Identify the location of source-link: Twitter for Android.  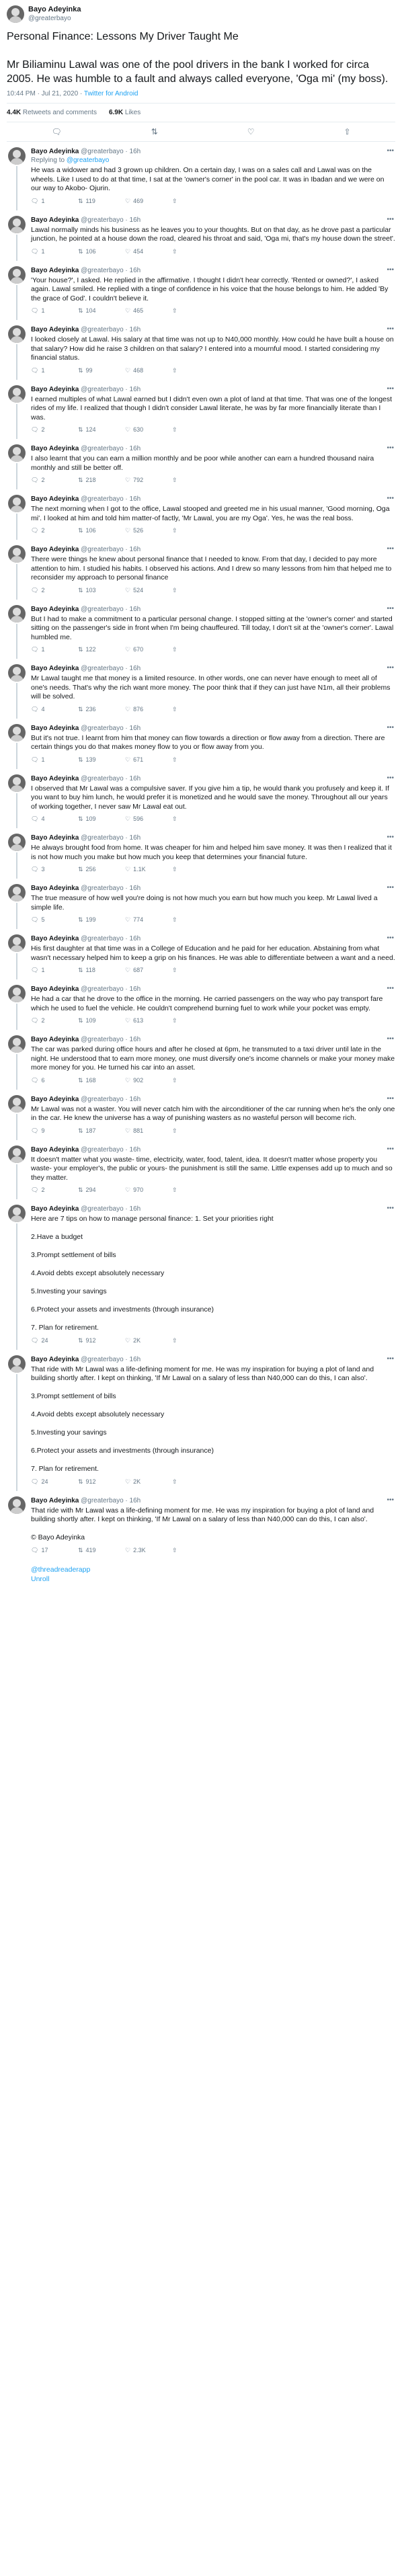
(111, 93).